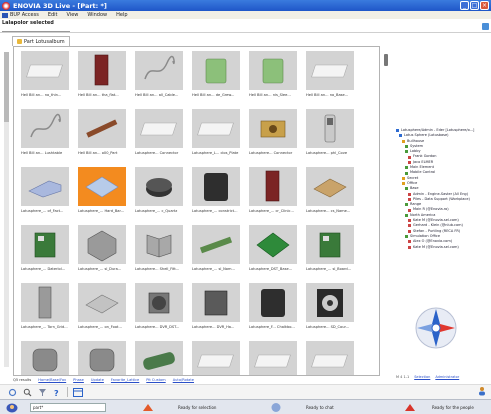 Image resolution: width=491 pixels, height=414 pixels. Describe the element at coordinates (183, 380) in the screenshot. I see `footer-link: Auto/Rotate` at that location.